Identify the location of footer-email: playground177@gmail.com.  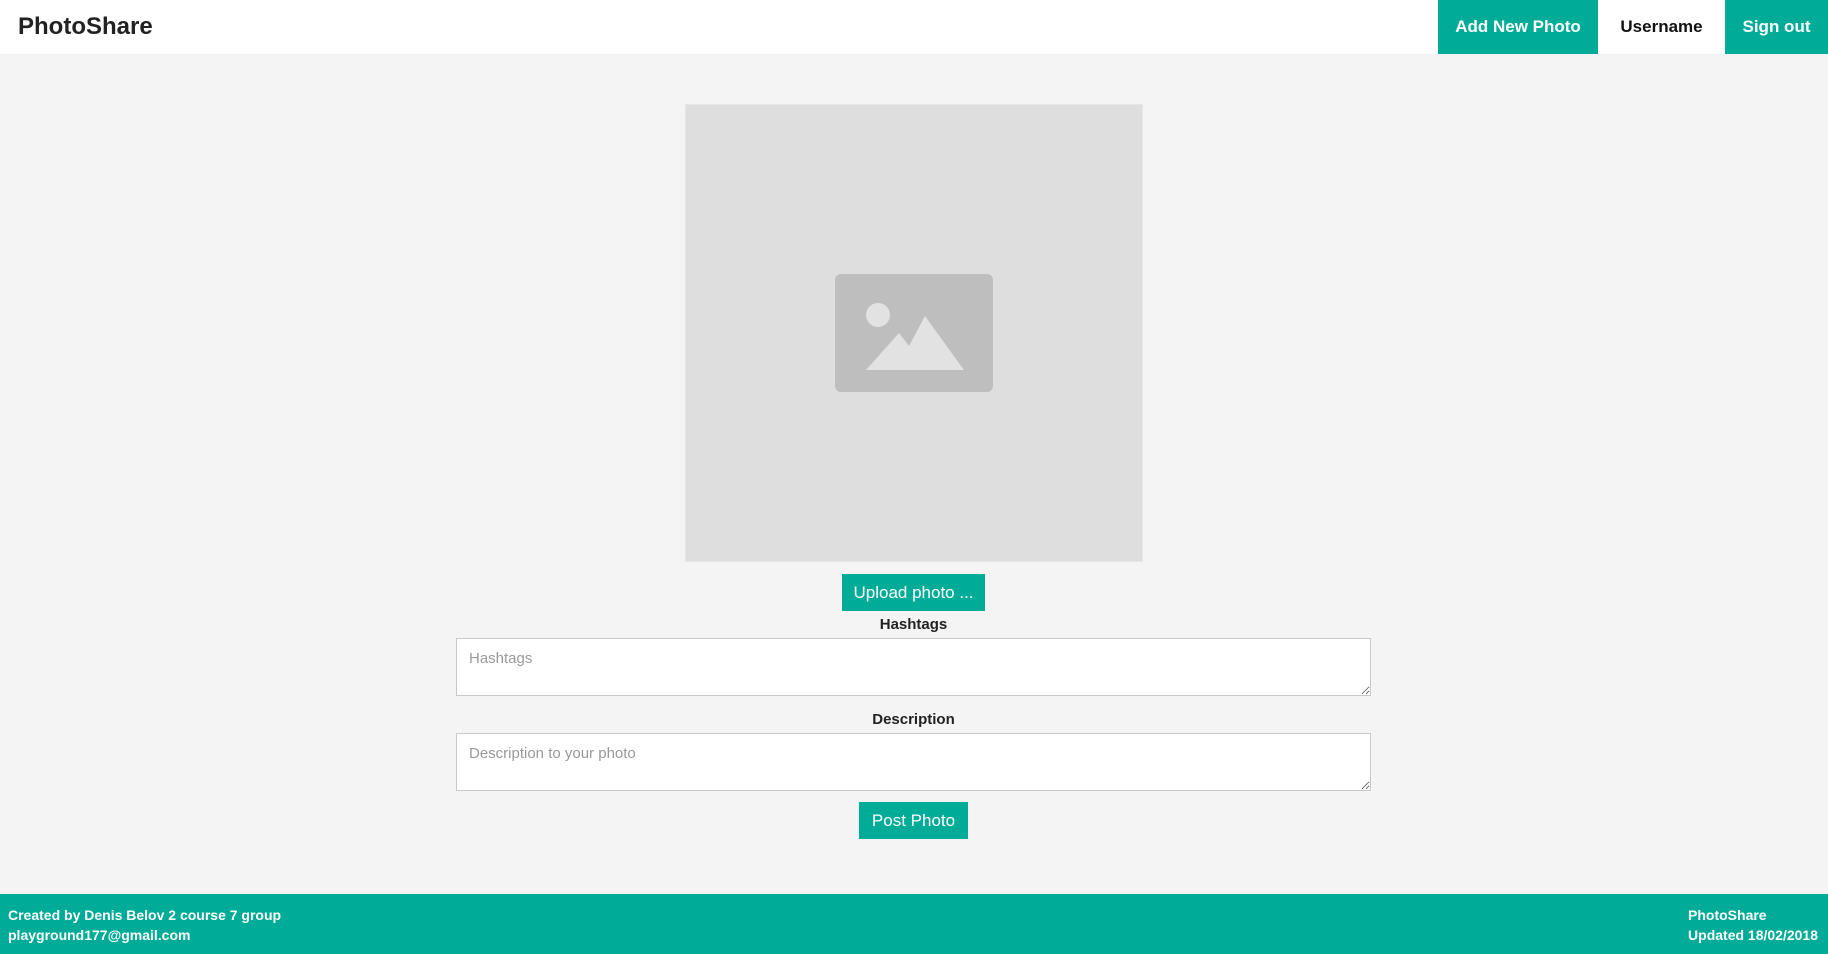
(99, 935).